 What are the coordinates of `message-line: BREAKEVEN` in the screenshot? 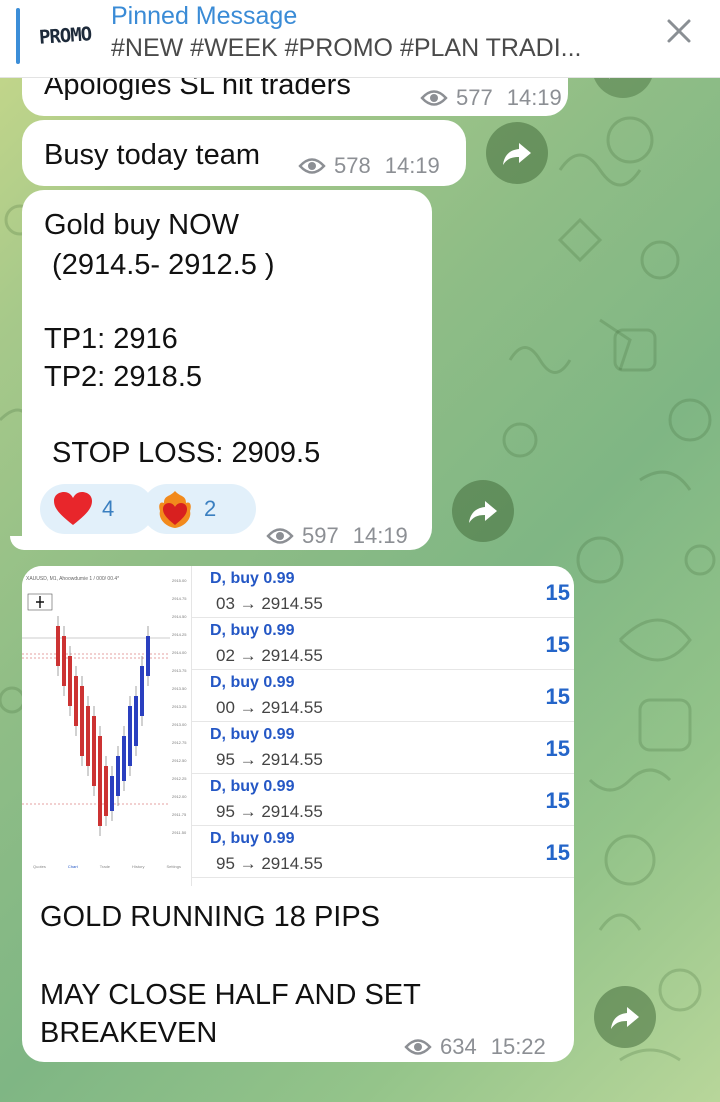 It's located at (129, 1033).